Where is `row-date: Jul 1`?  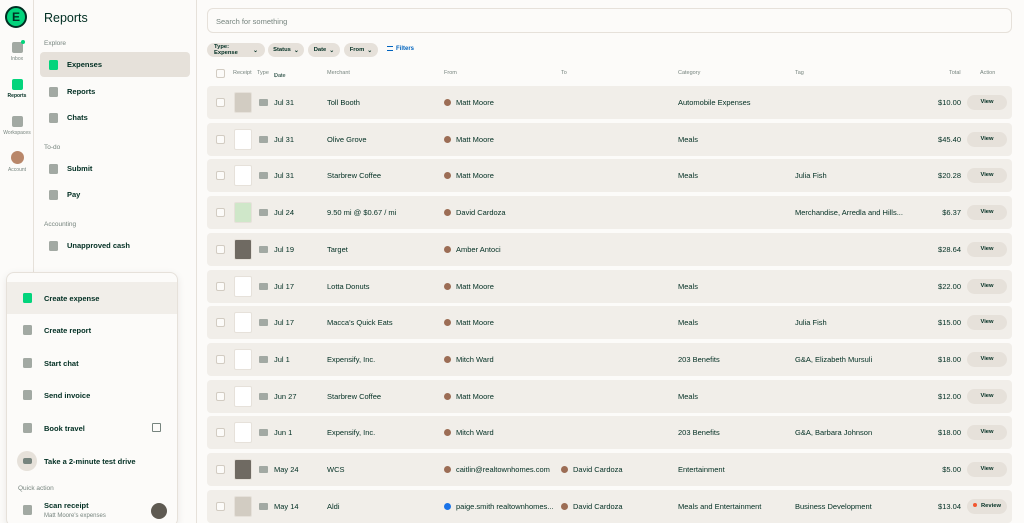
row-date: Jul 1 is located at coordinates (282, 359).